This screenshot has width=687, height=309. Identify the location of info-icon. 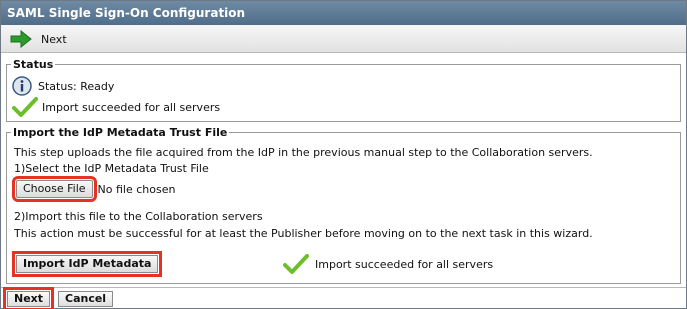
(22, 86).